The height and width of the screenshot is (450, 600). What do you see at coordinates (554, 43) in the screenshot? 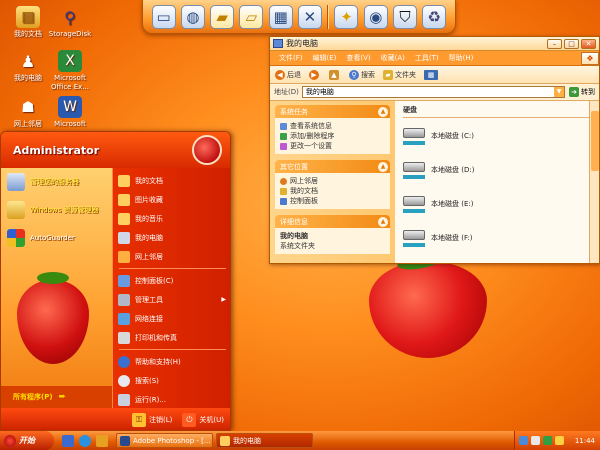
I see `minimize-button: –` at bounding box center [554, 43].